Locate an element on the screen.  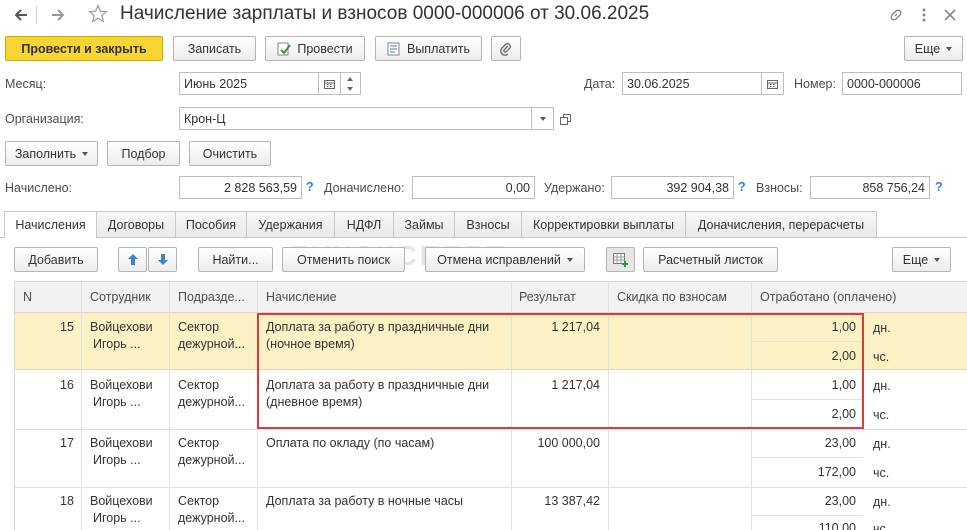
stepper-up-icon is located at coordinates (350, 79).